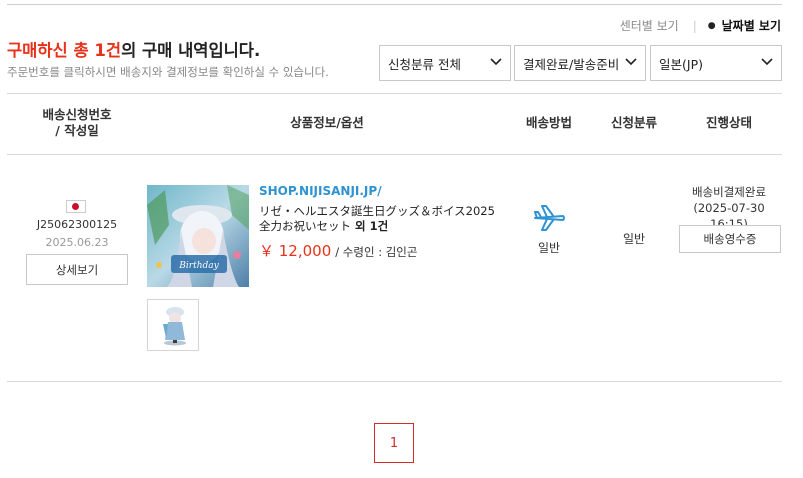 This screenshot has width=803, height=478. What do you see at coordinates (394, 443) in the screenshot?
I see `pagination-page-1: 1` at bounding box center [394, 443].